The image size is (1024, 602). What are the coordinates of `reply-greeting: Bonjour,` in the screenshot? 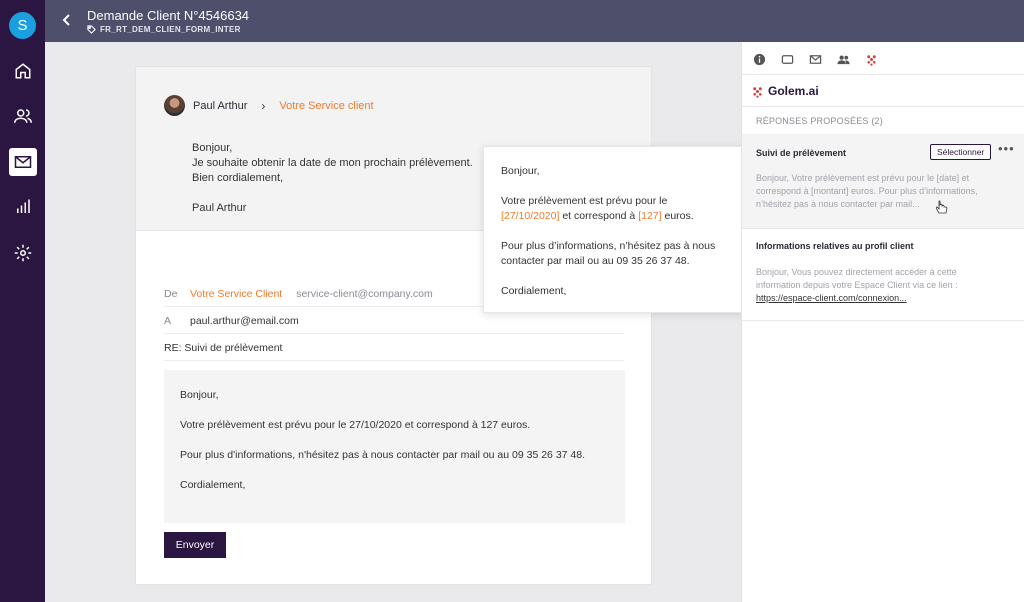 It's located at (199, 395).